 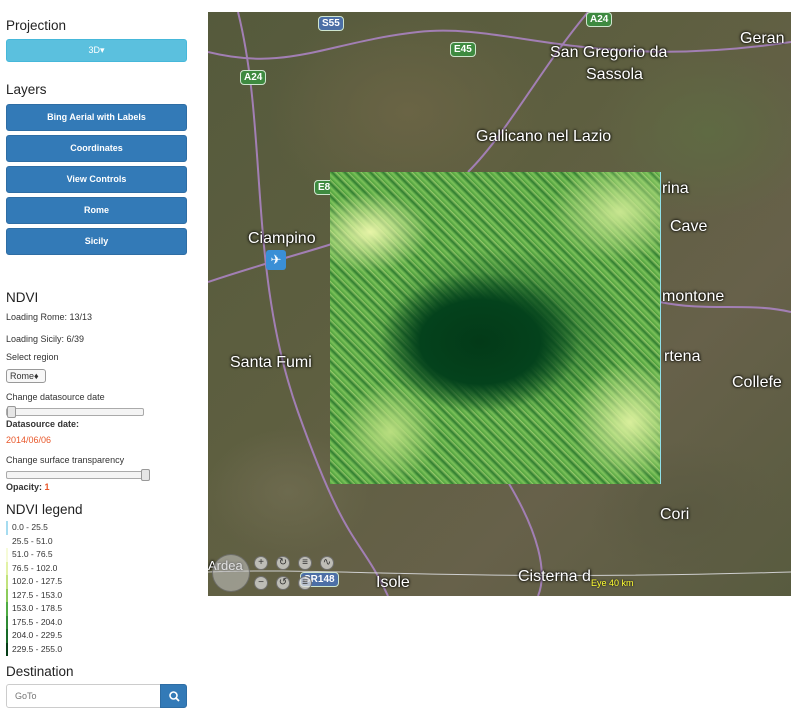 What do you see at coordinates (757, 382) in the screenshot?
I see `map-label-collefe: Collefe` at bounding box center [757, 382].